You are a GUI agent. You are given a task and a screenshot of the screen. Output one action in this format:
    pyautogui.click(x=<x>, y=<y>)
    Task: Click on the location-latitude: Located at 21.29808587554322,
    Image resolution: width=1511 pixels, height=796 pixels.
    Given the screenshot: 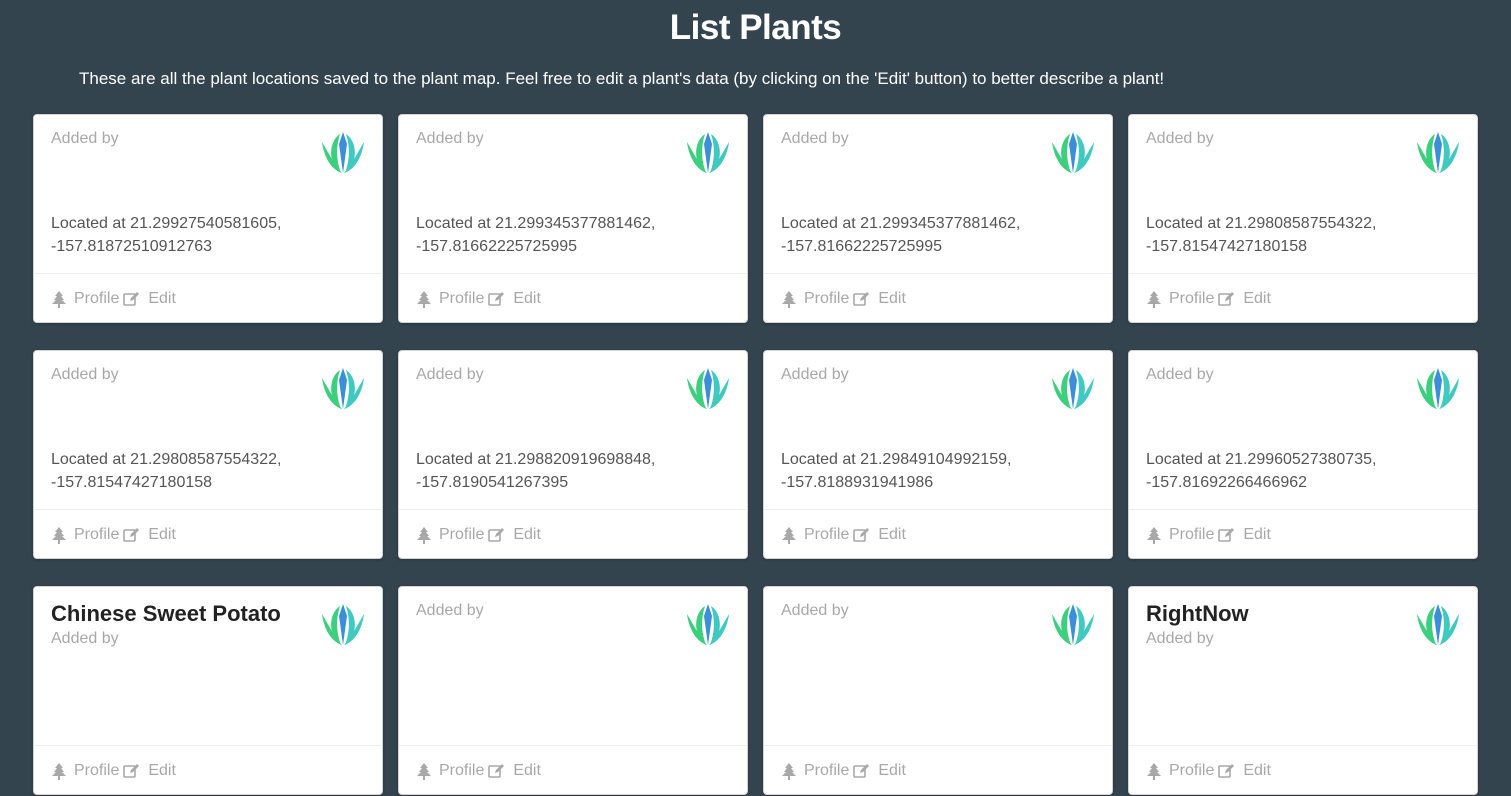 What is the action you would take?
    pyautogui.click(x=1261, y=223)
    